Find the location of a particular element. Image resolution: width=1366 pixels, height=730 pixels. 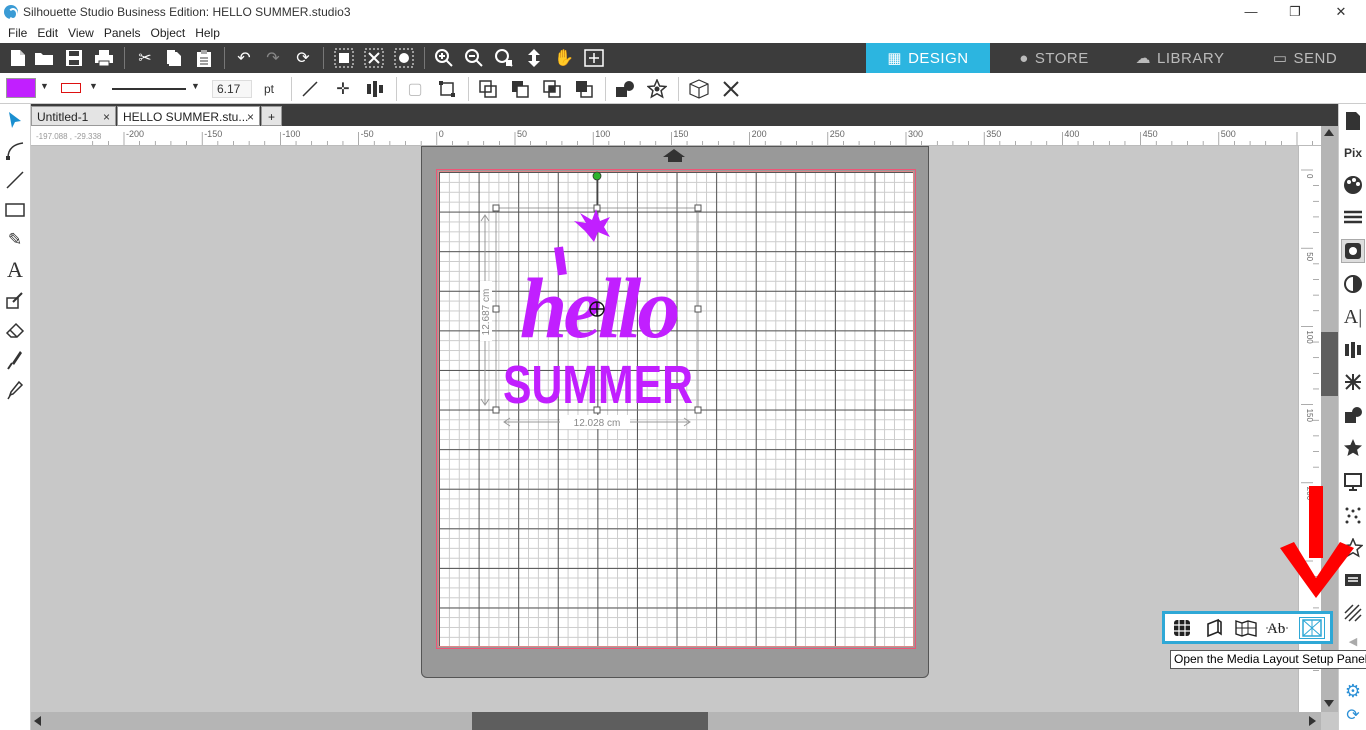

doc-tab-hello-summer: HELLO SUMMER.stu... × is located at coordinates (188, 116).